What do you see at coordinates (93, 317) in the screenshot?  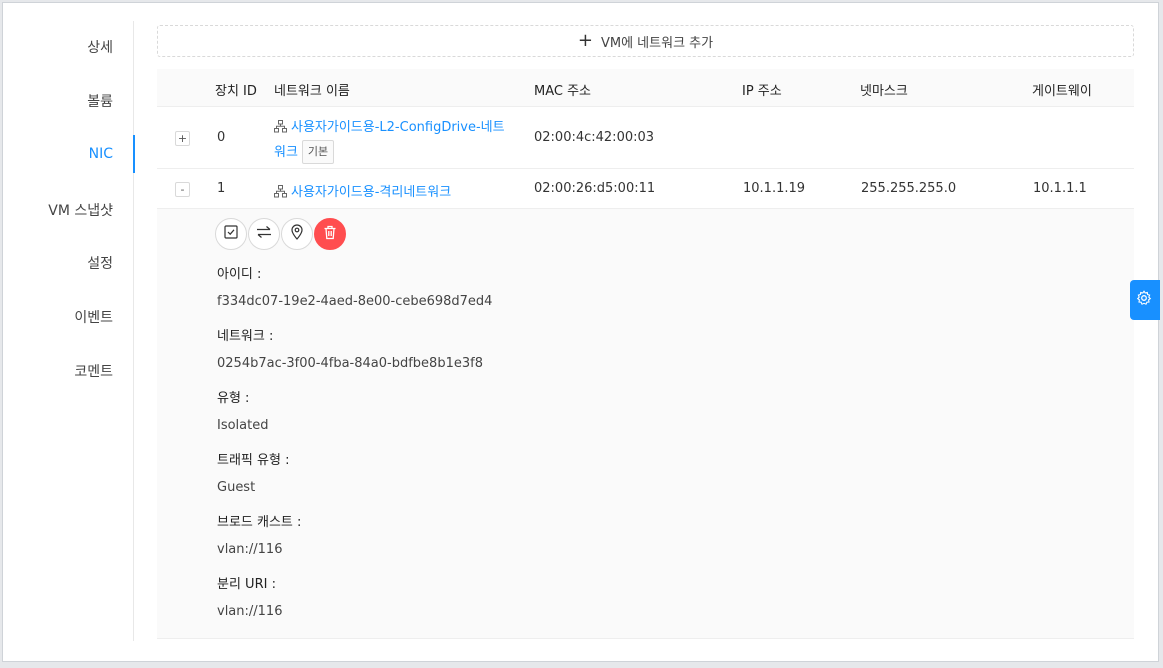 I see `tab-events: 이벤트` at bounding box center [93, 317].